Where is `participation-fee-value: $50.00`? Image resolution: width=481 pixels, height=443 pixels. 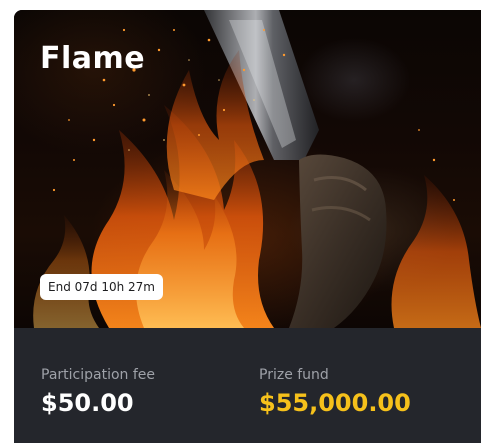 participation-fee-value: $50.00 is located at coordinates (87, 403).